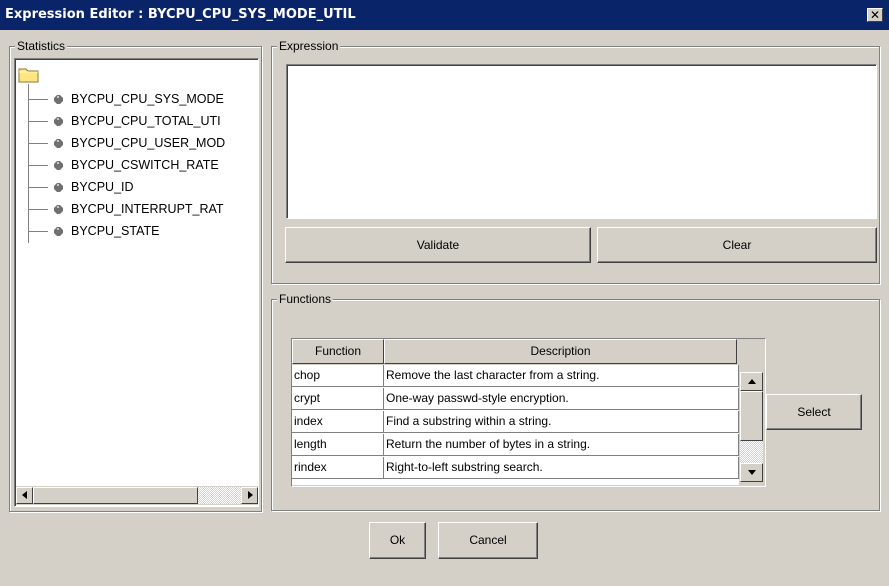 Image resolution: width=889 pixels, height=586 pixels. I want to click on ok-label: Ok, so click(397, 540).